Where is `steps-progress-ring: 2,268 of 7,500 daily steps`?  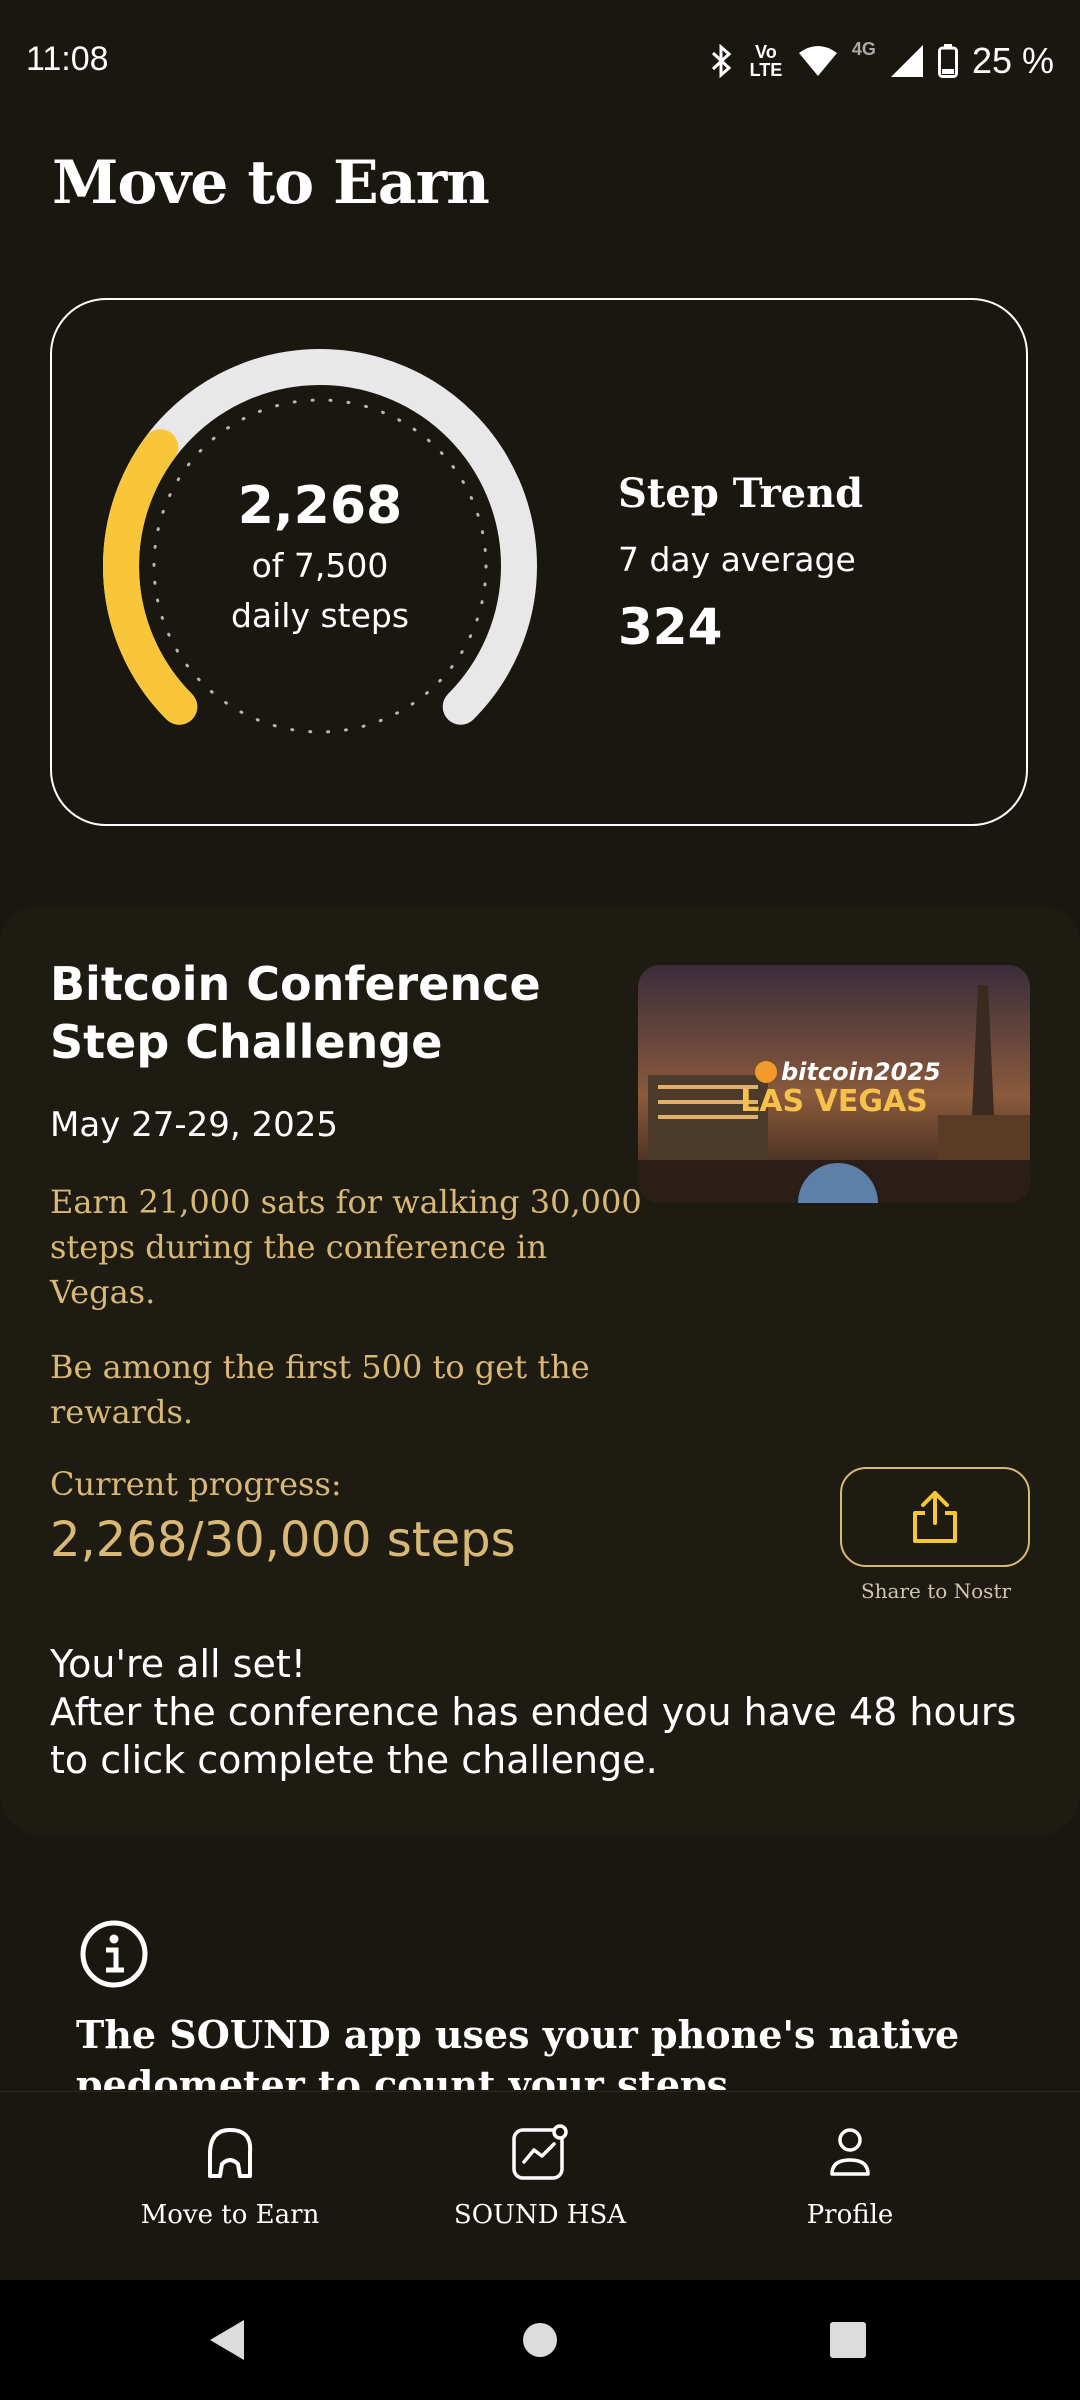
steps-progress-ring: 2,268 of 7,500 daily steps is located at coordinates (320, 566).